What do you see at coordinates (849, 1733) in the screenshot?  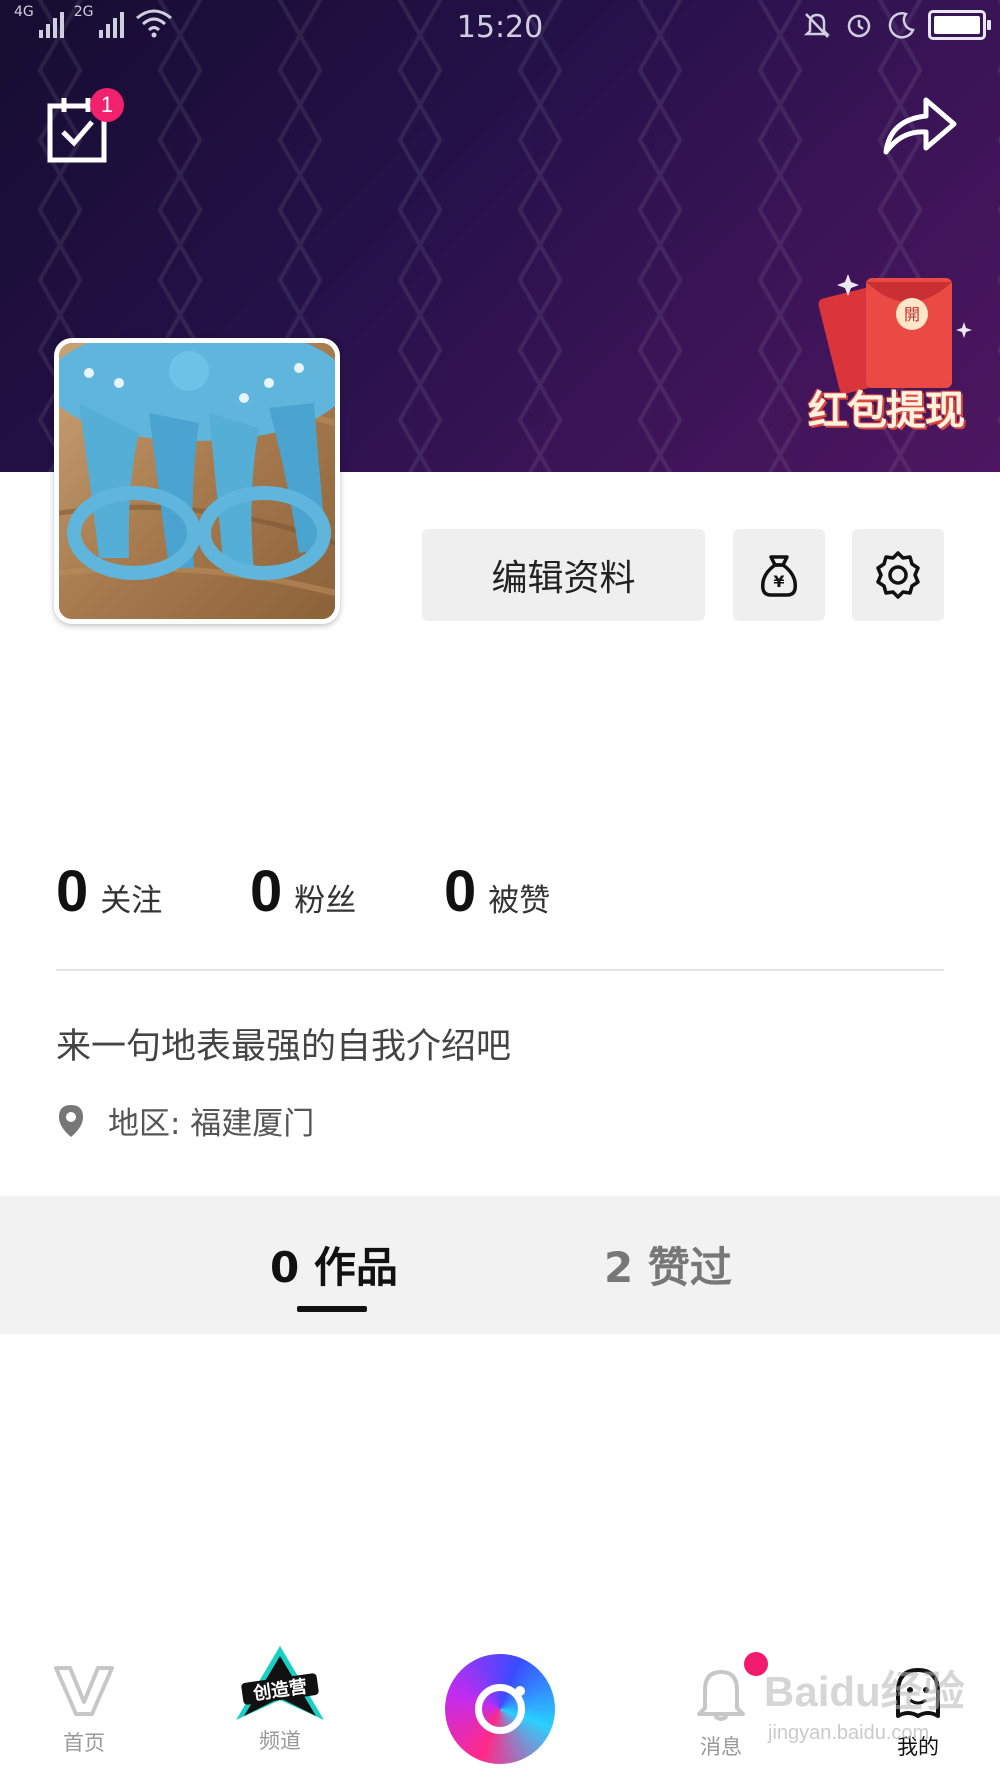 I see `watermark-url: jingyan.baidu.com` at bounding box center [849, 1733].